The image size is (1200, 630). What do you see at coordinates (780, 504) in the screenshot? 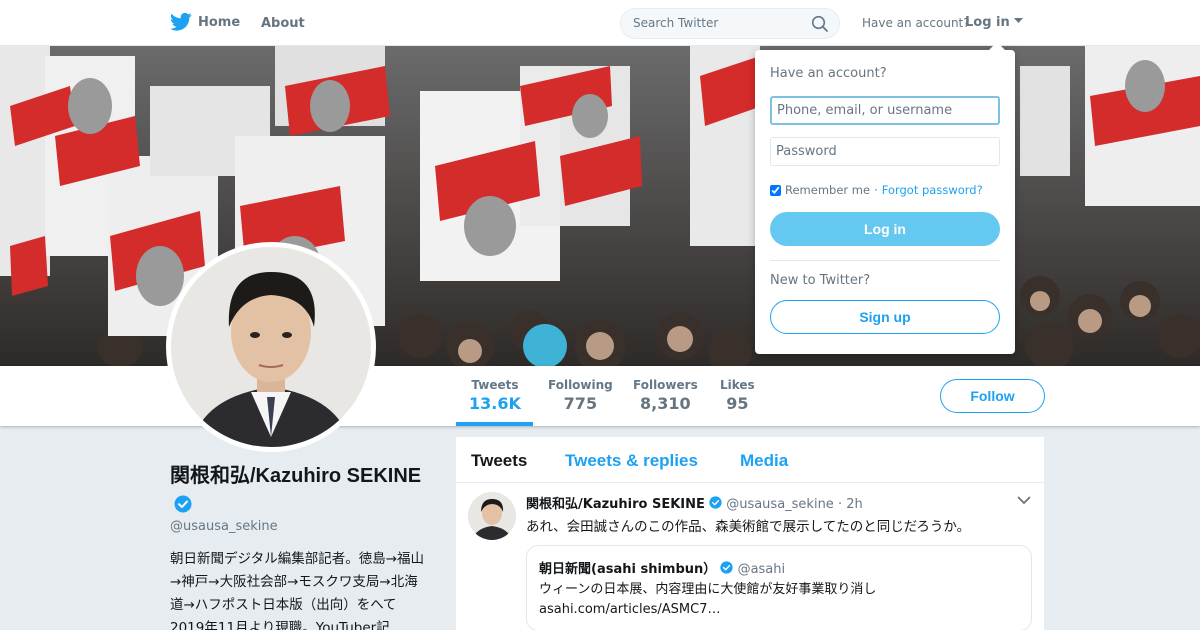
I see `tweet-author-handle: @usausa_sekine` at bounding box center [780, 504].